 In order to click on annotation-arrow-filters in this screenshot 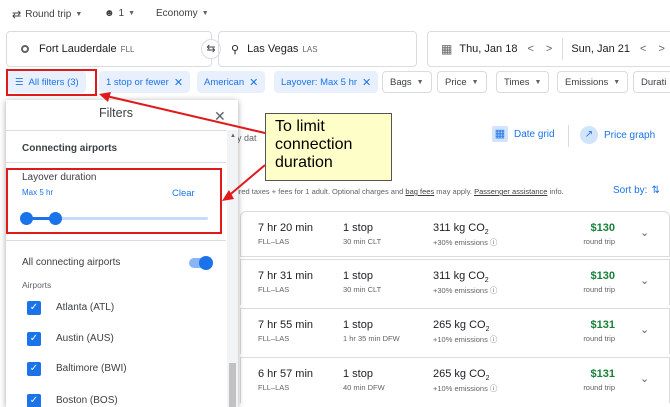, I will do `click(183, 114)`.